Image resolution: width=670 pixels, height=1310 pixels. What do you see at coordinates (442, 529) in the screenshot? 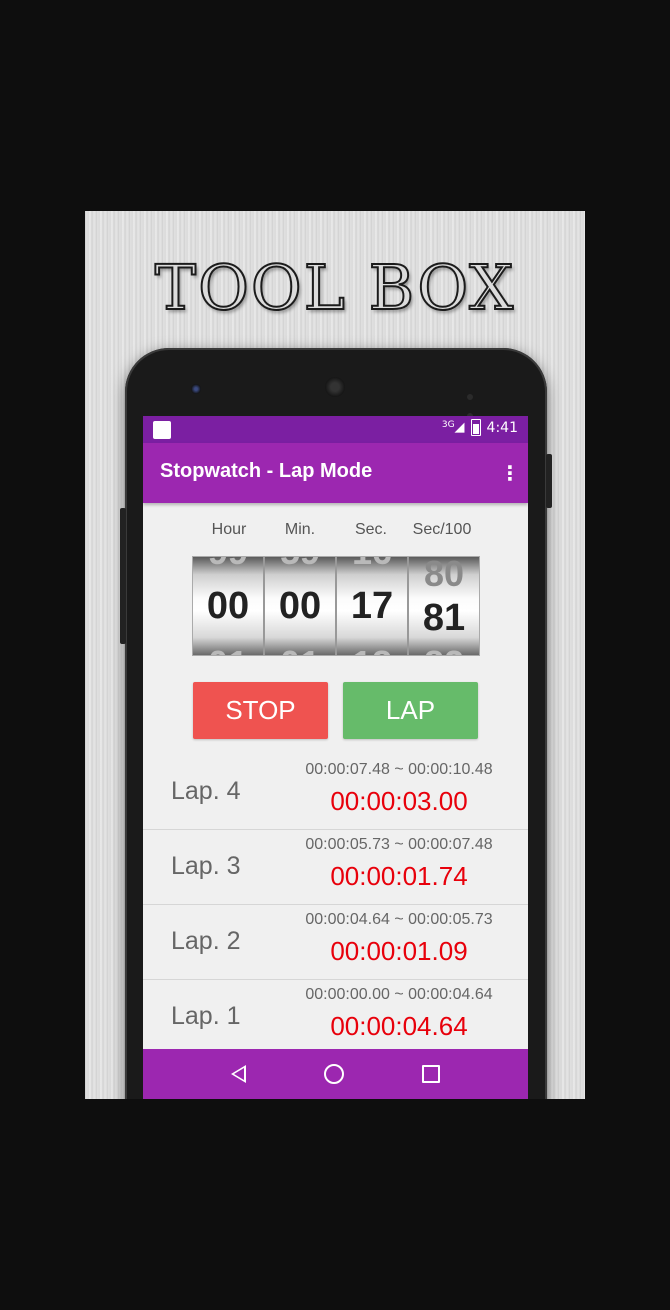
I see `label-sec100: Sec/100` at bounding box center [442, 529].